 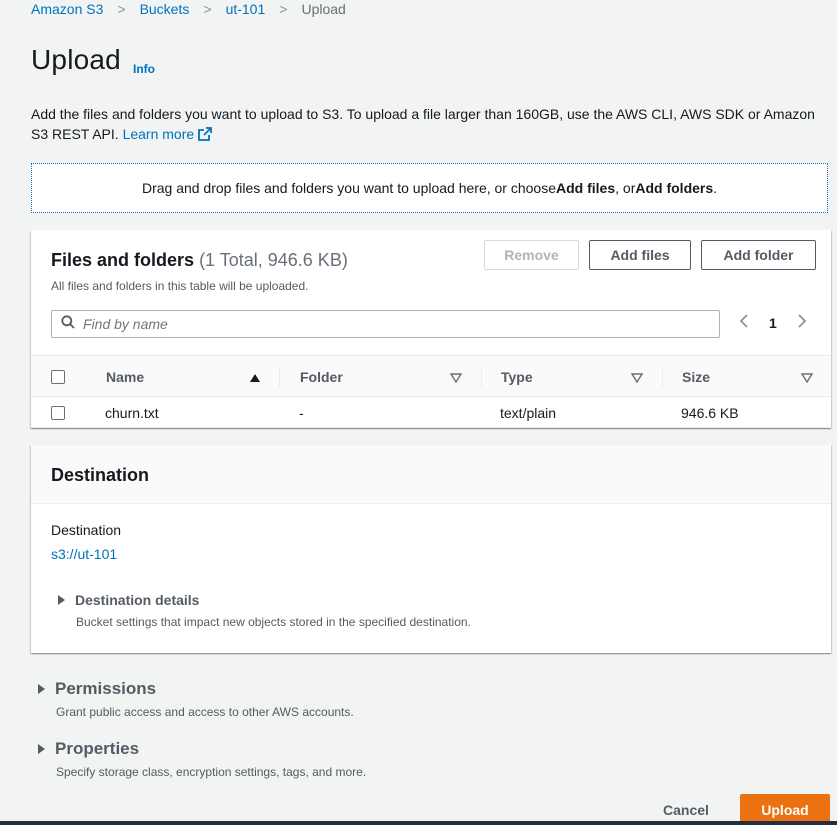 What do you see at coordinates (744, 322) in the screenshot?
I see `chevron-left-icon` at bounding box center [744, 322].